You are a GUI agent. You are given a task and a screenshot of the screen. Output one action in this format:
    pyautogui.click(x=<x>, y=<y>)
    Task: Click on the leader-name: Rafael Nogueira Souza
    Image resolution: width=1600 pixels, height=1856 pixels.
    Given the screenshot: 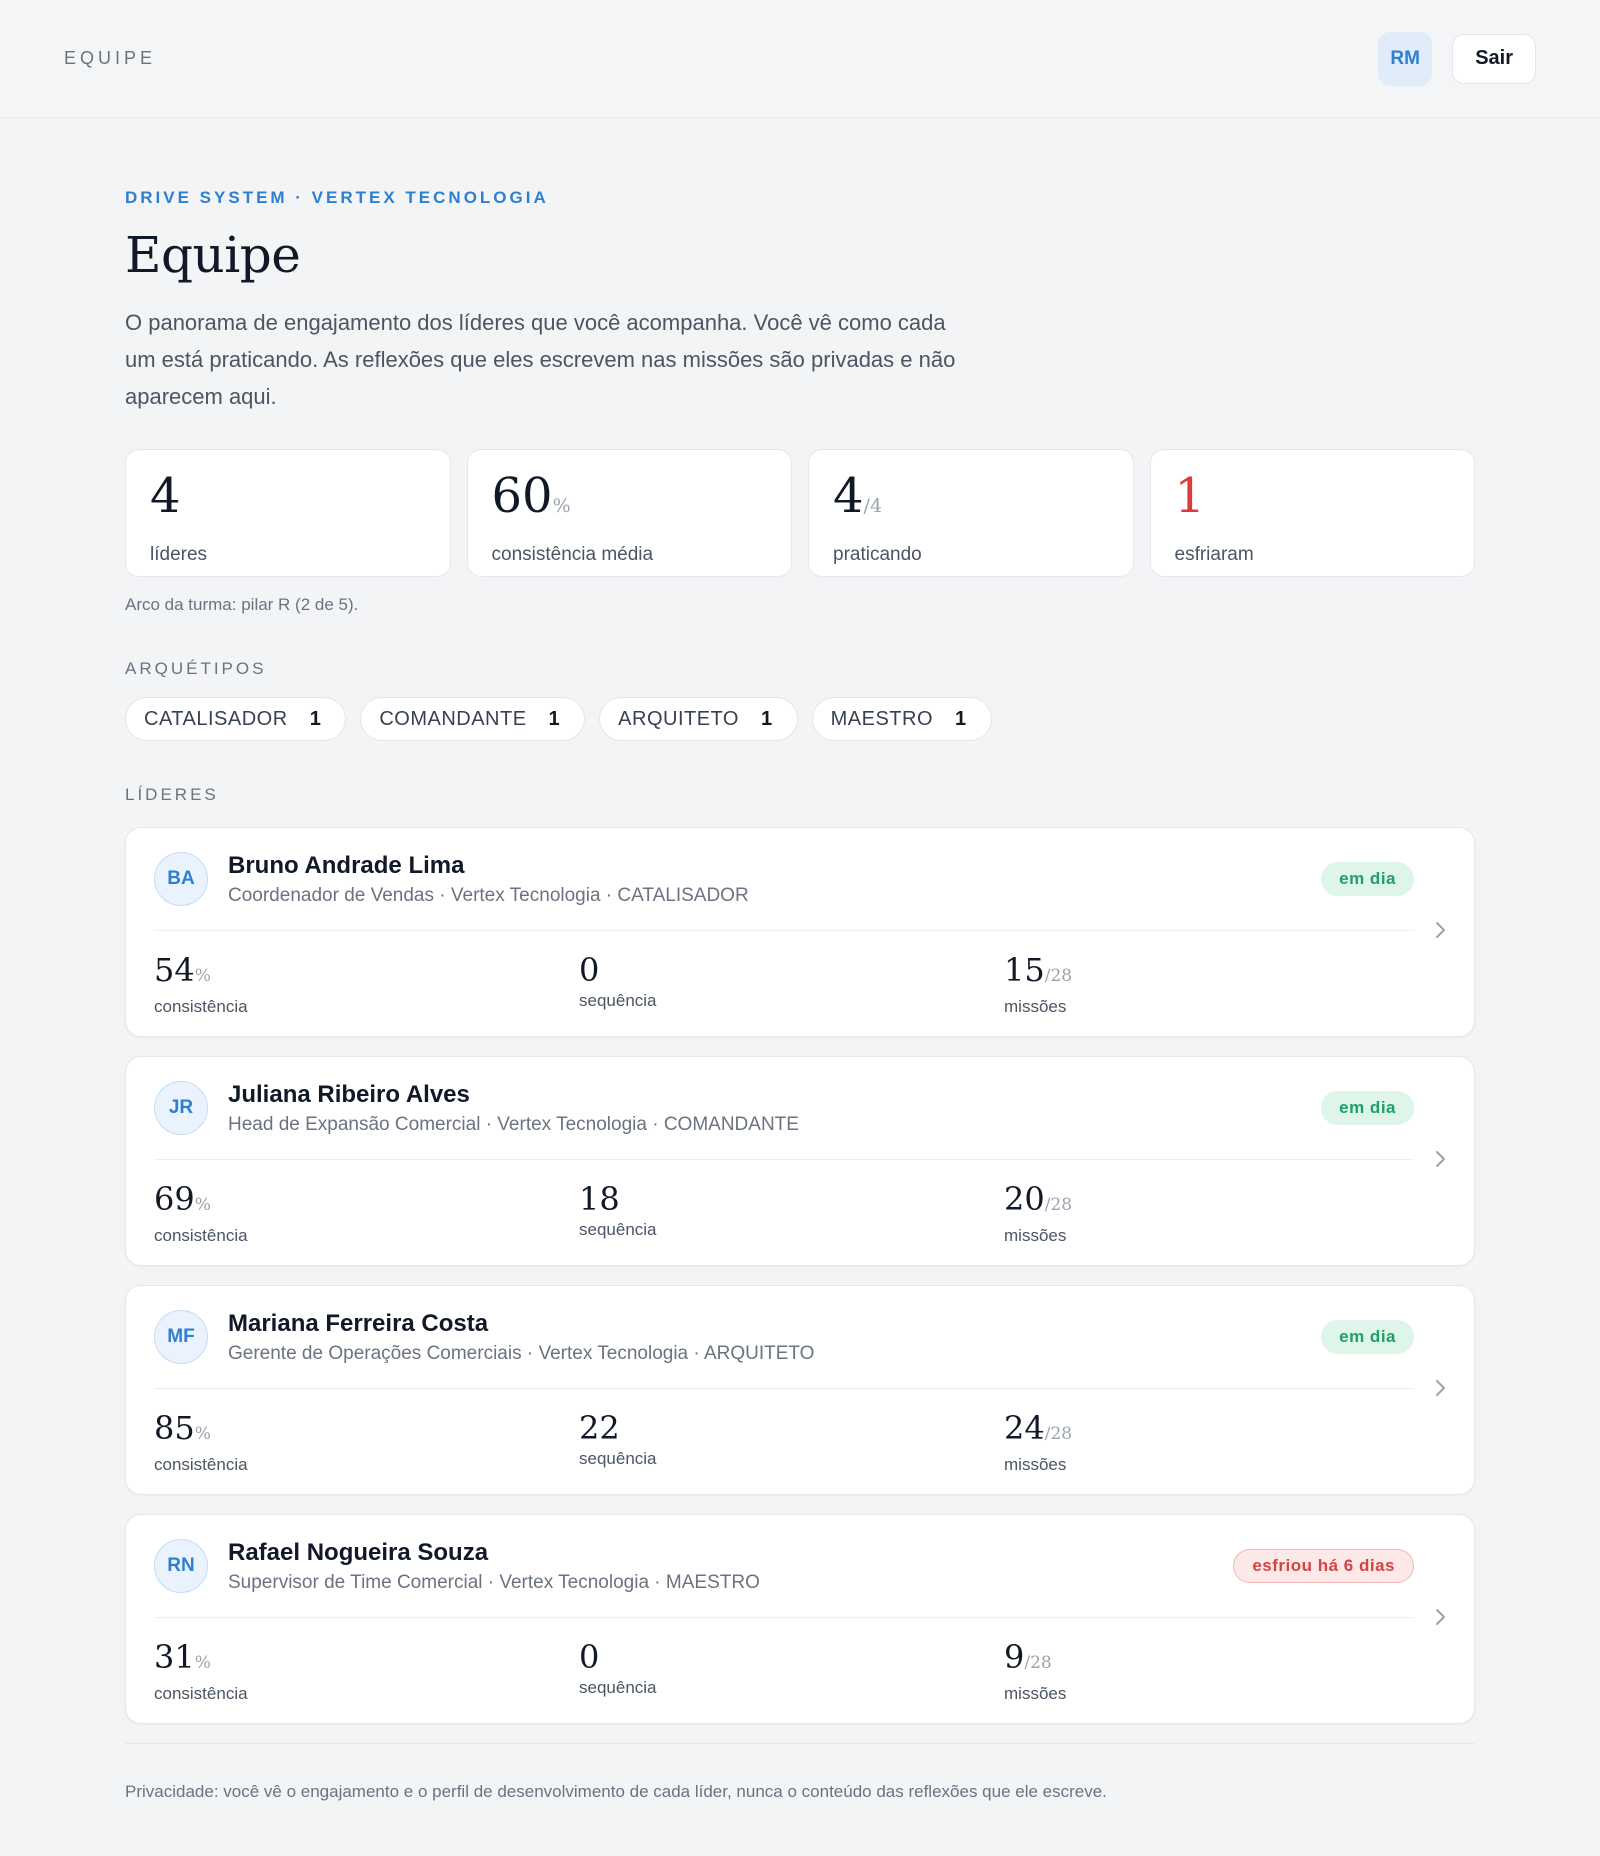 What is the action you would take?
    pyautogui.click(x=358, y=1552)
    